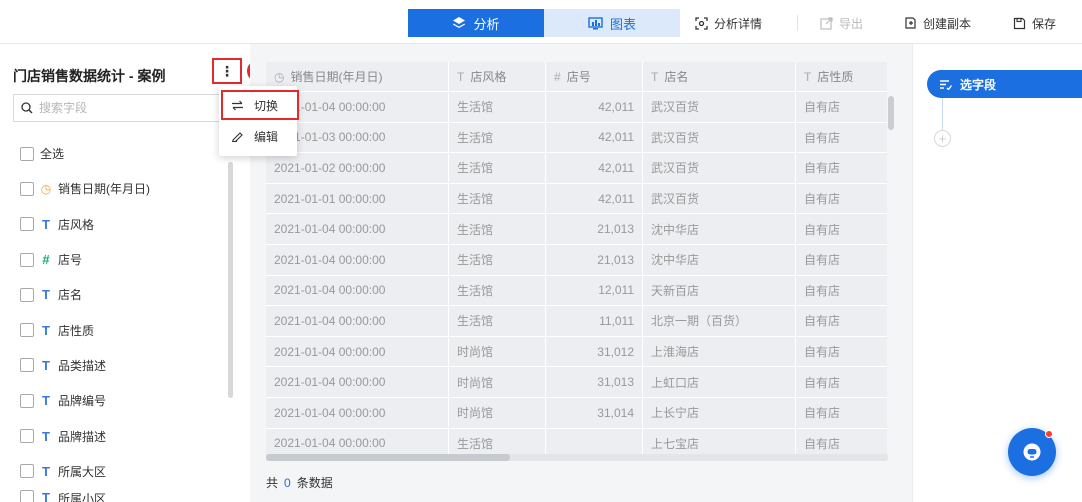  I want to click on field-item: T 所属小区, so click(122, 495).